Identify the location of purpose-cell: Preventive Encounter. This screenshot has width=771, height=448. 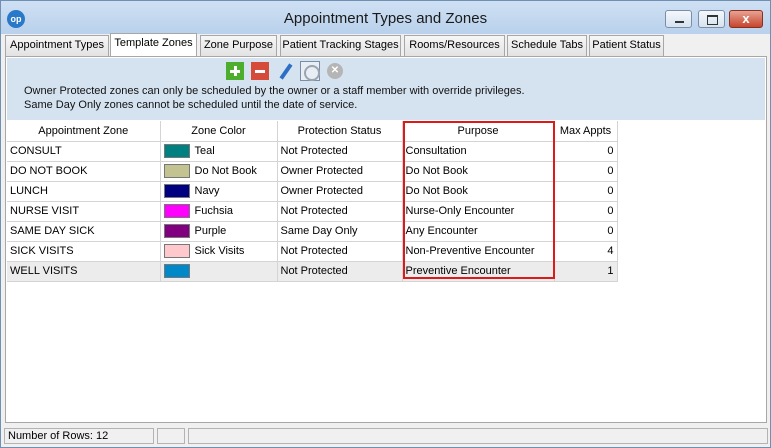
(478, 271).